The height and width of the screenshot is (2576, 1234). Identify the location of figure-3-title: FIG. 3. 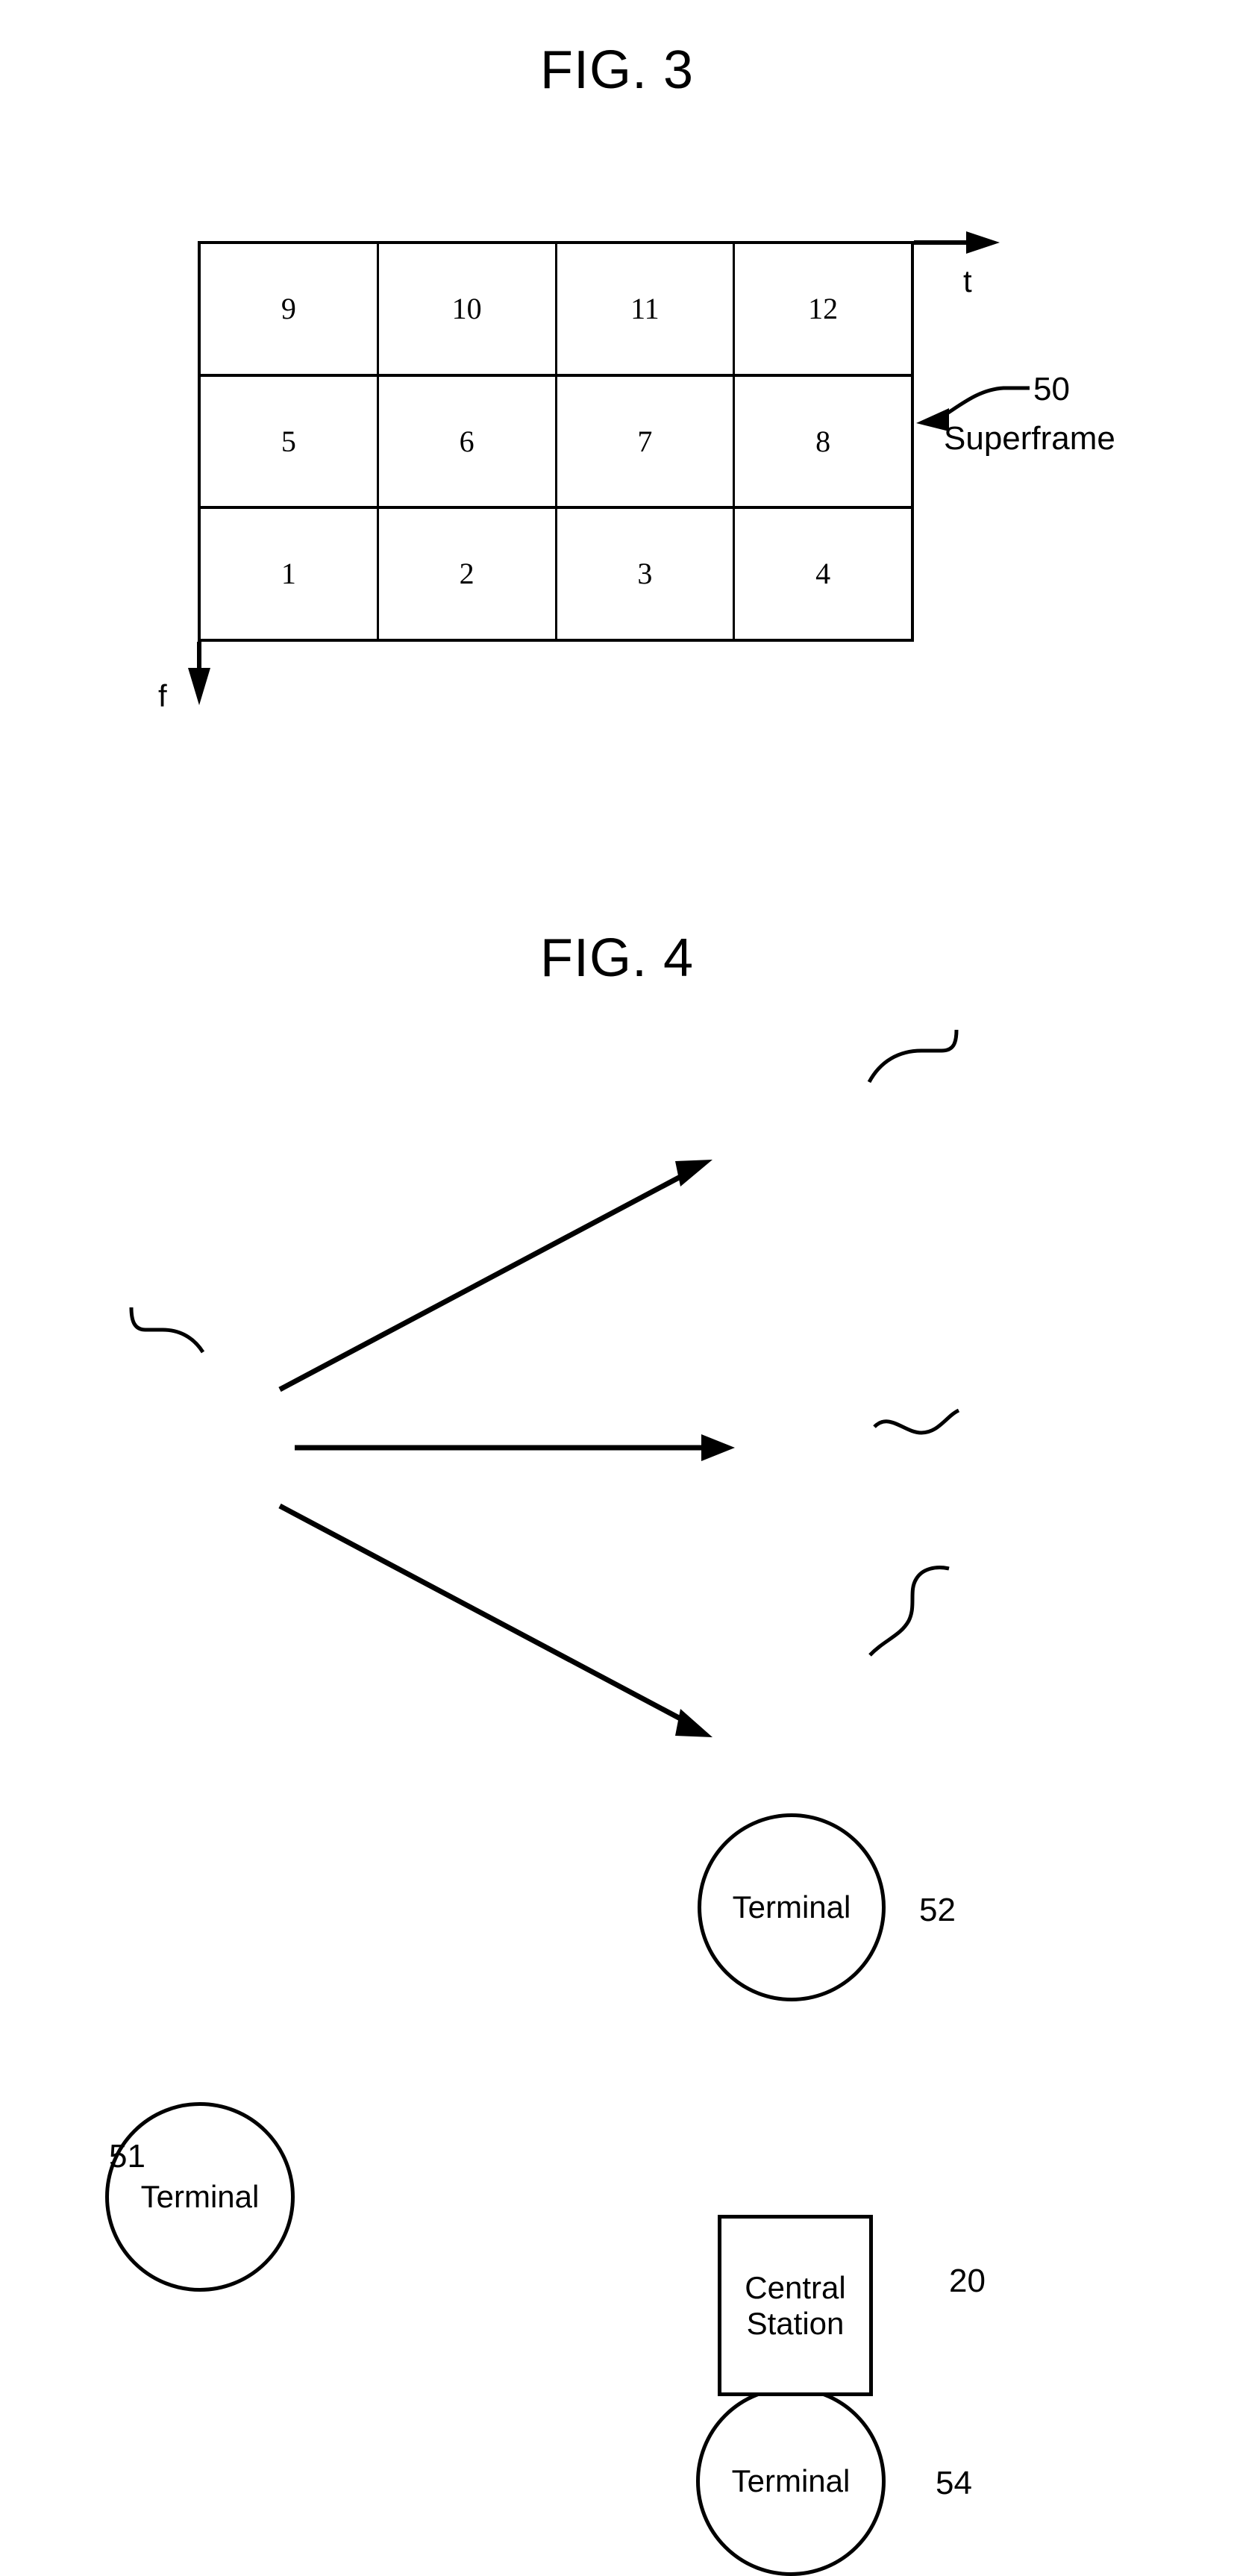
(617, 70).